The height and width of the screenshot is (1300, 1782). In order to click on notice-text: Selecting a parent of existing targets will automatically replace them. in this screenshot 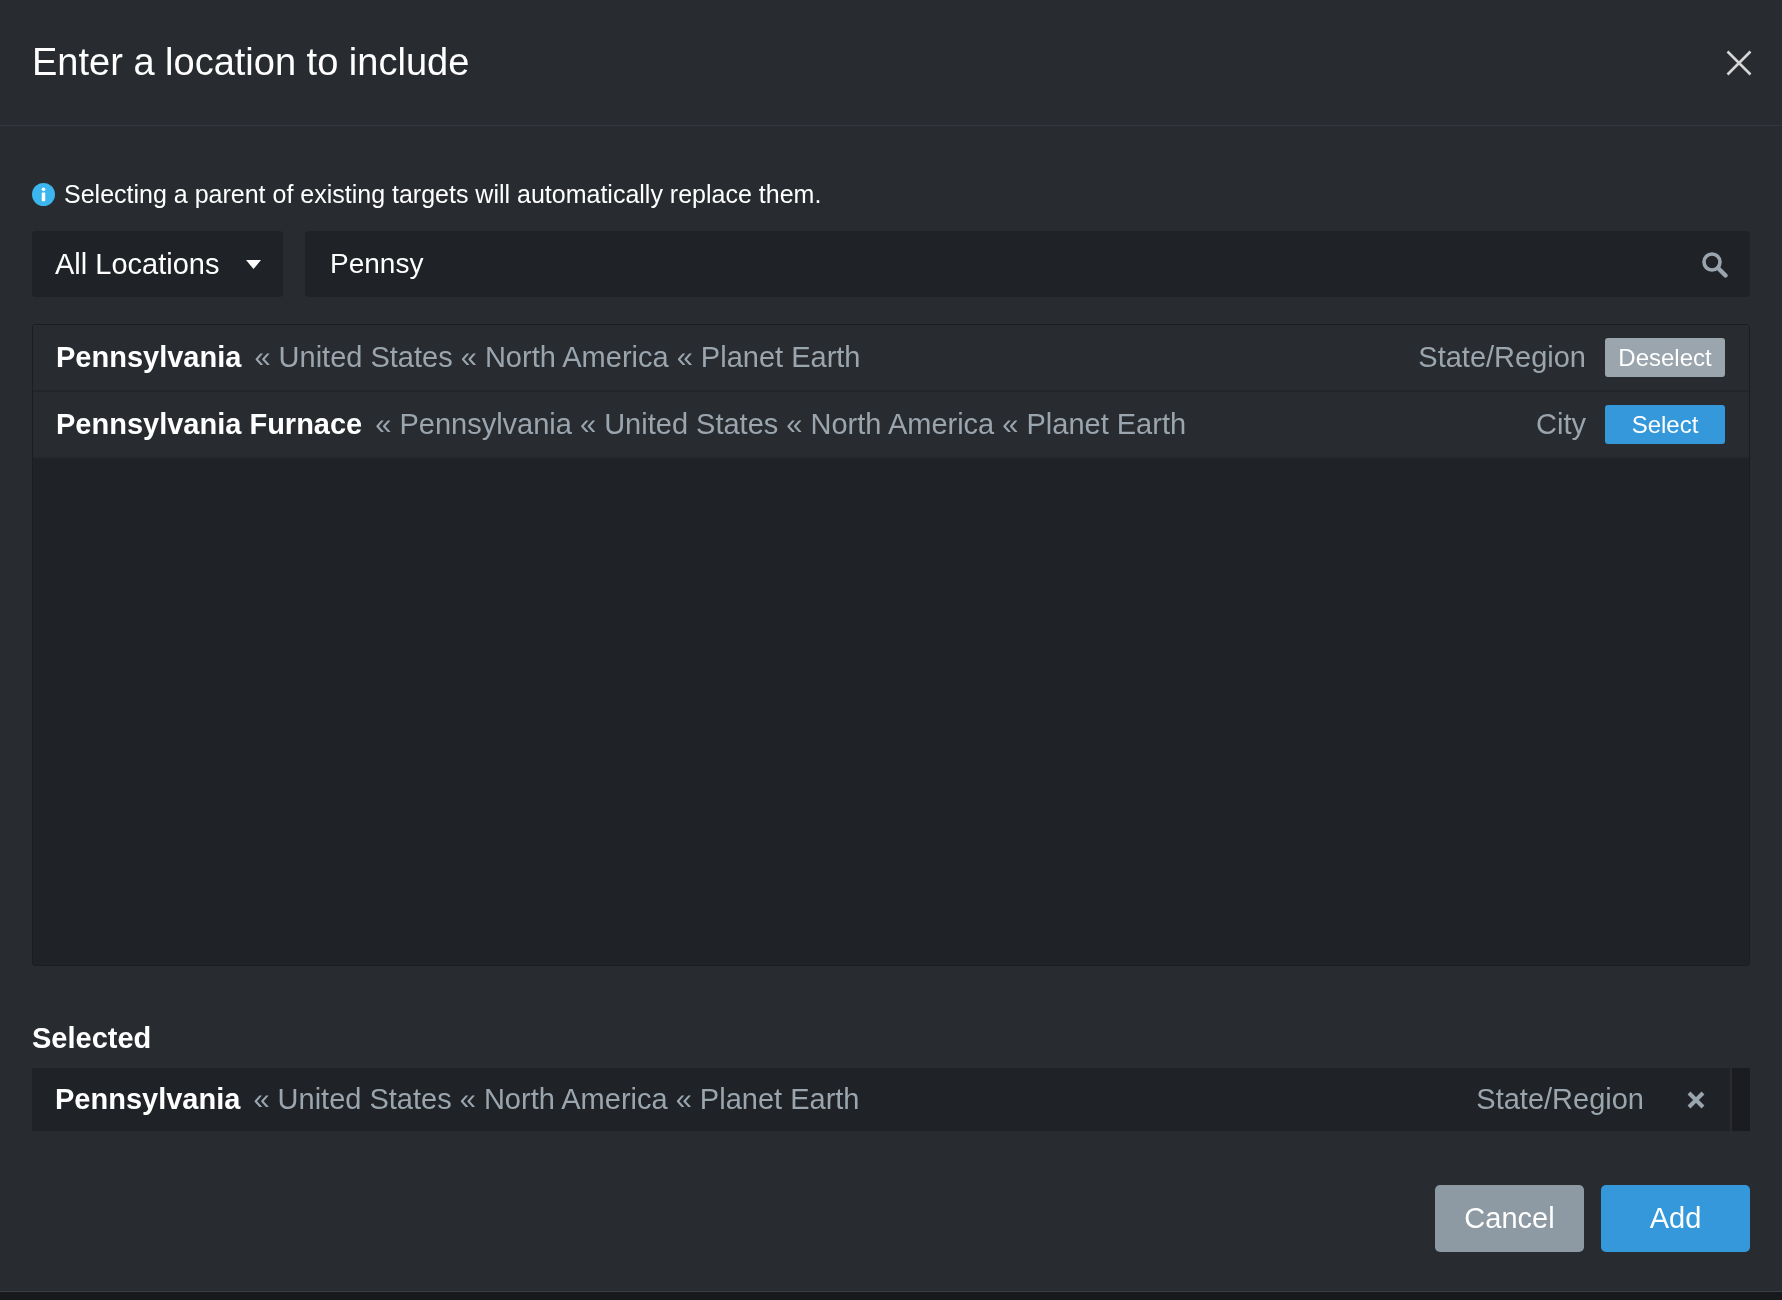, I will do `click(443, 194)`.